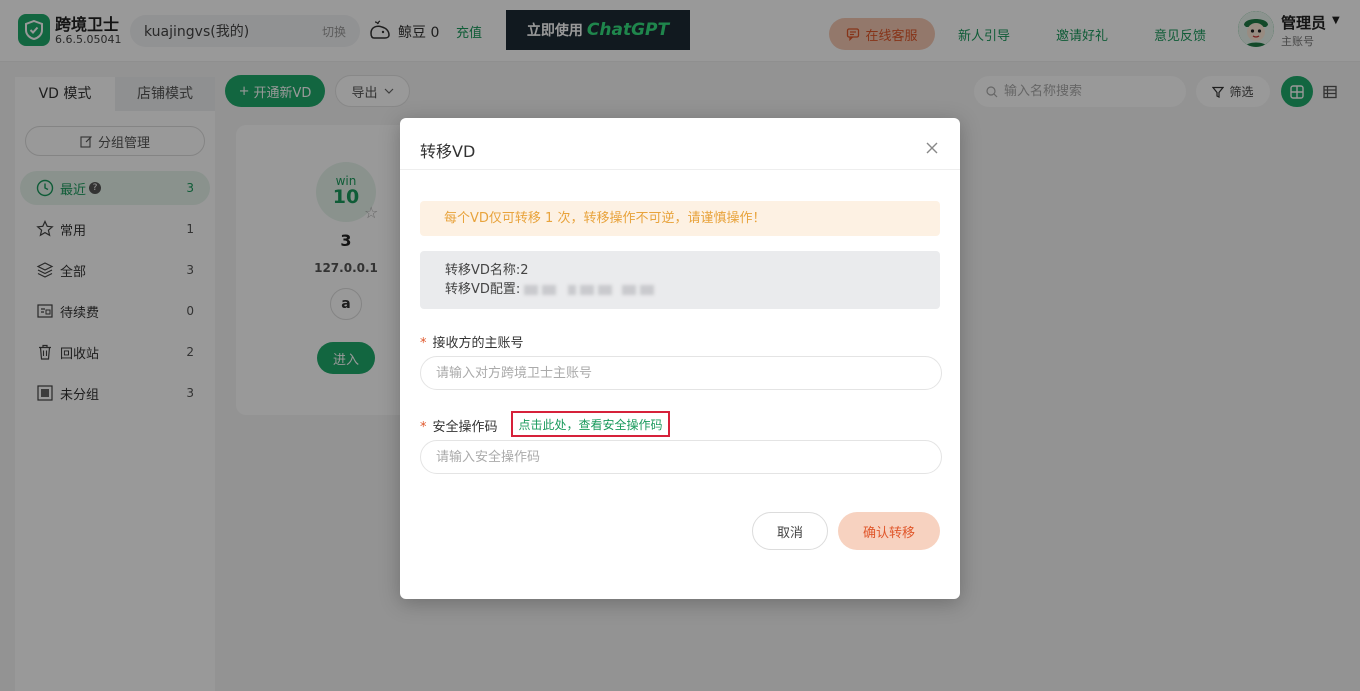 The width and height of the screenshot is (1360, 691). I want to click on security-code-input, so click(681, 457).